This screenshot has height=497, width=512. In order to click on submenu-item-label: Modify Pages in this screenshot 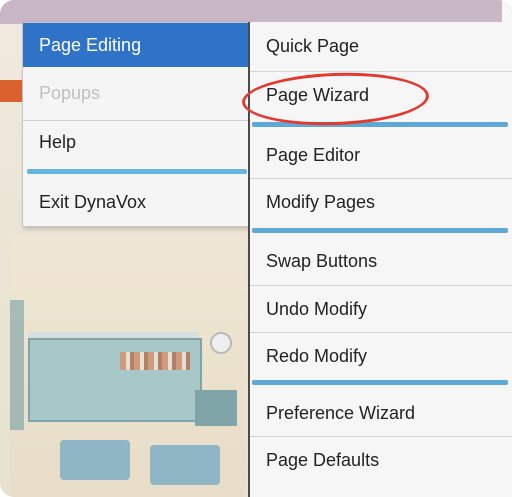, I will do `click(321, 201)`.